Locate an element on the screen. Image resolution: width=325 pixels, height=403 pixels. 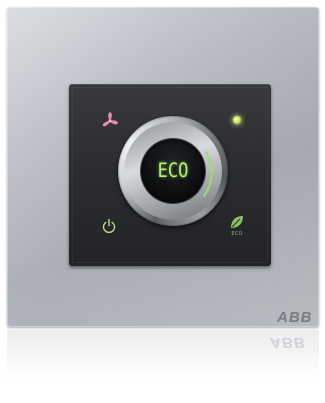
status-led-indicator is located at coordinates (237, 120).